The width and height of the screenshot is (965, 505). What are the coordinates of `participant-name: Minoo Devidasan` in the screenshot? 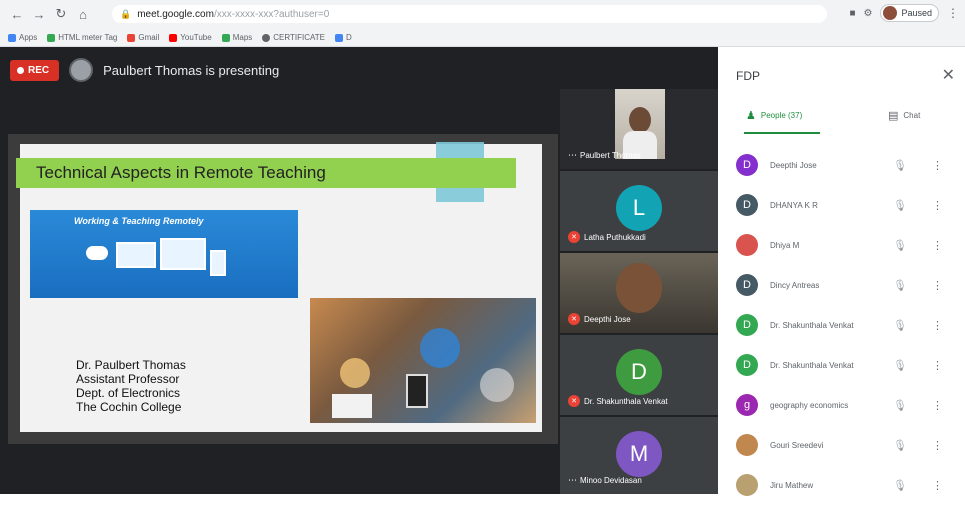 It's located at (611, 480).